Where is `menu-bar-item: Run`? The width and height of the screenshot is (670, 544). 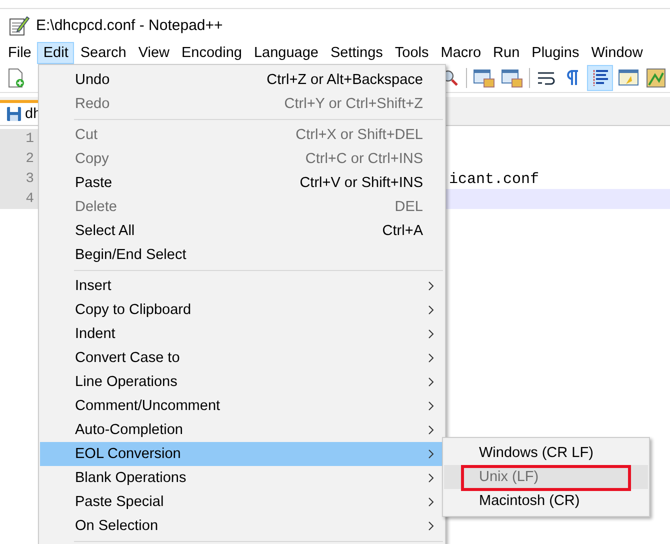 menu-bar-item: Run is located at coordinates (506, 53).